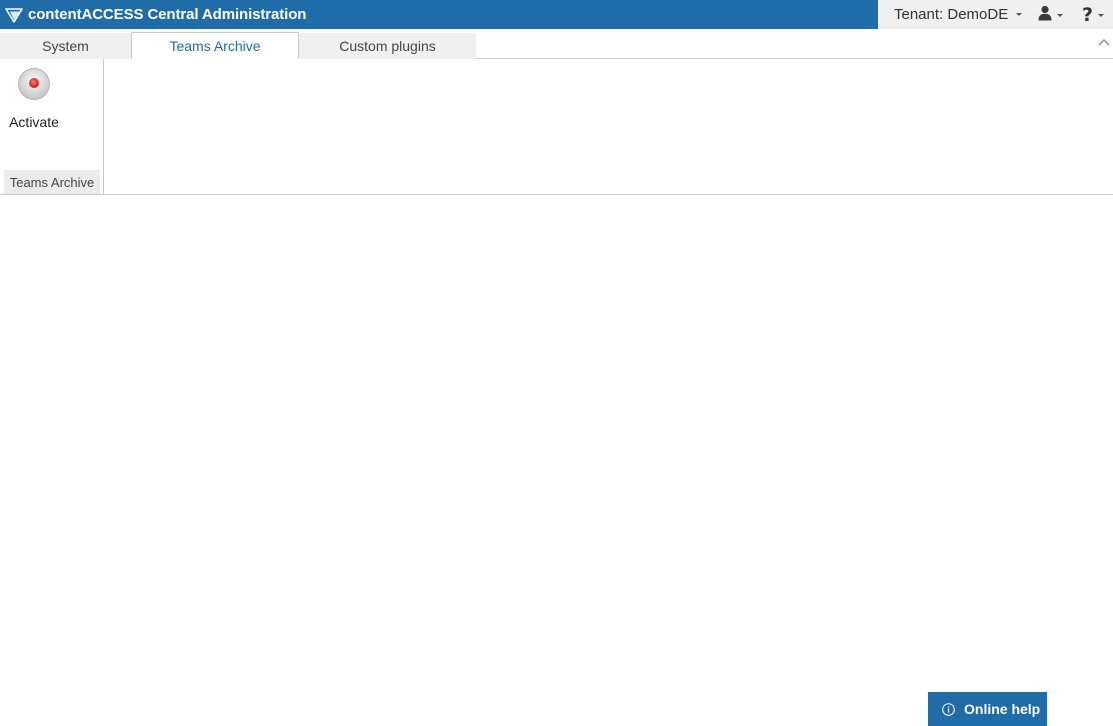 The height and width of the screenshot is (726, 1113). Describe the element at coordinates (215, 45) in the screenshot. I see `tab-teams-archive: Teams Archive` at that location.